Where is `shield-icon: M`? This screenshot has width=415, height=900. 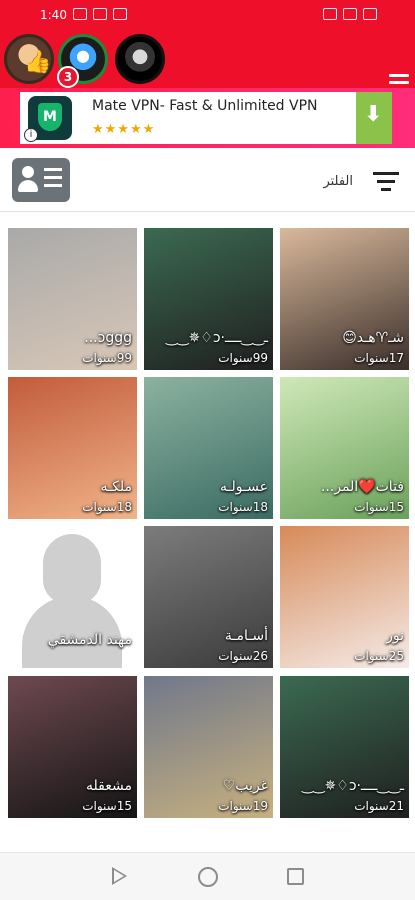
shield-icon: M is located at coordinates (50, 117).